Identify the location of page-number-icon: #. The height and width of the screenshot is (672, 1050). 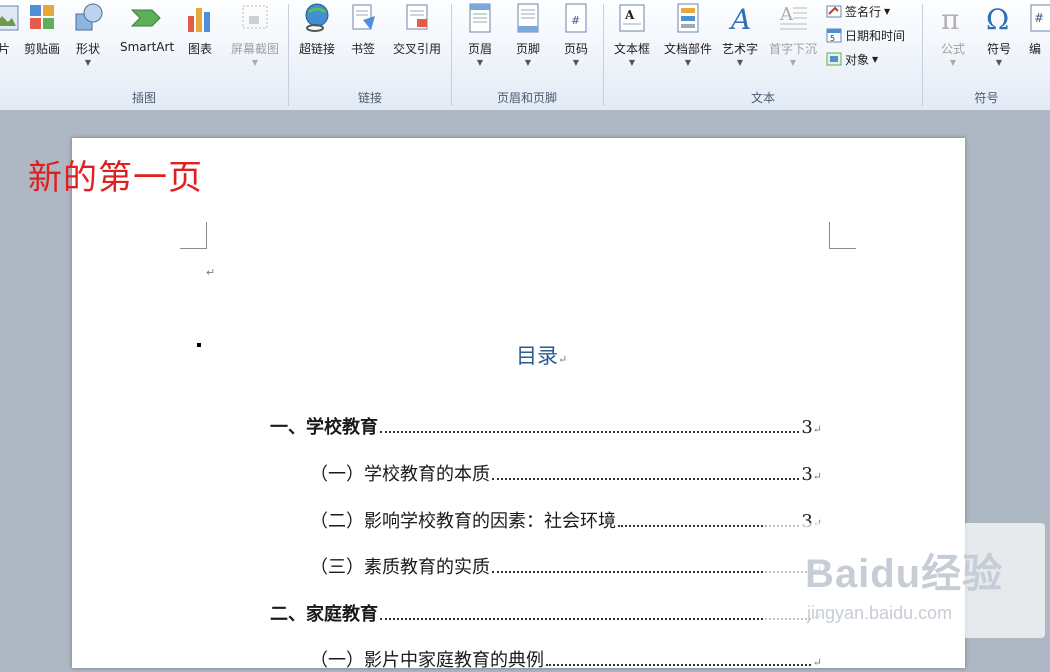
(576, 18).